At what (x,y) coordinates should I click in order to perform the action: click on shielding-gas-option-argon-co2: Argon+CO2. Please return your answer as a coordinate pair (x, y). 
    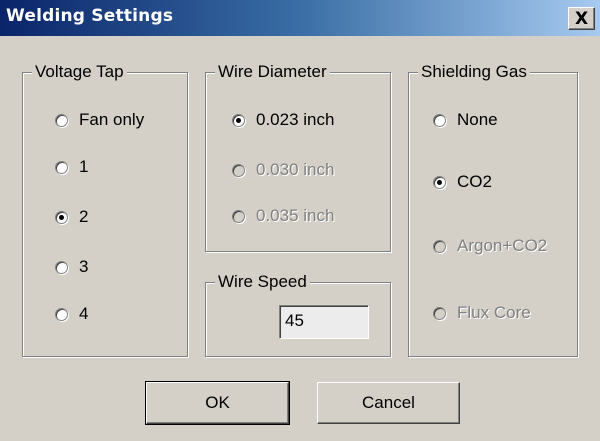
    Looking at the image, I should click on (490, 246).